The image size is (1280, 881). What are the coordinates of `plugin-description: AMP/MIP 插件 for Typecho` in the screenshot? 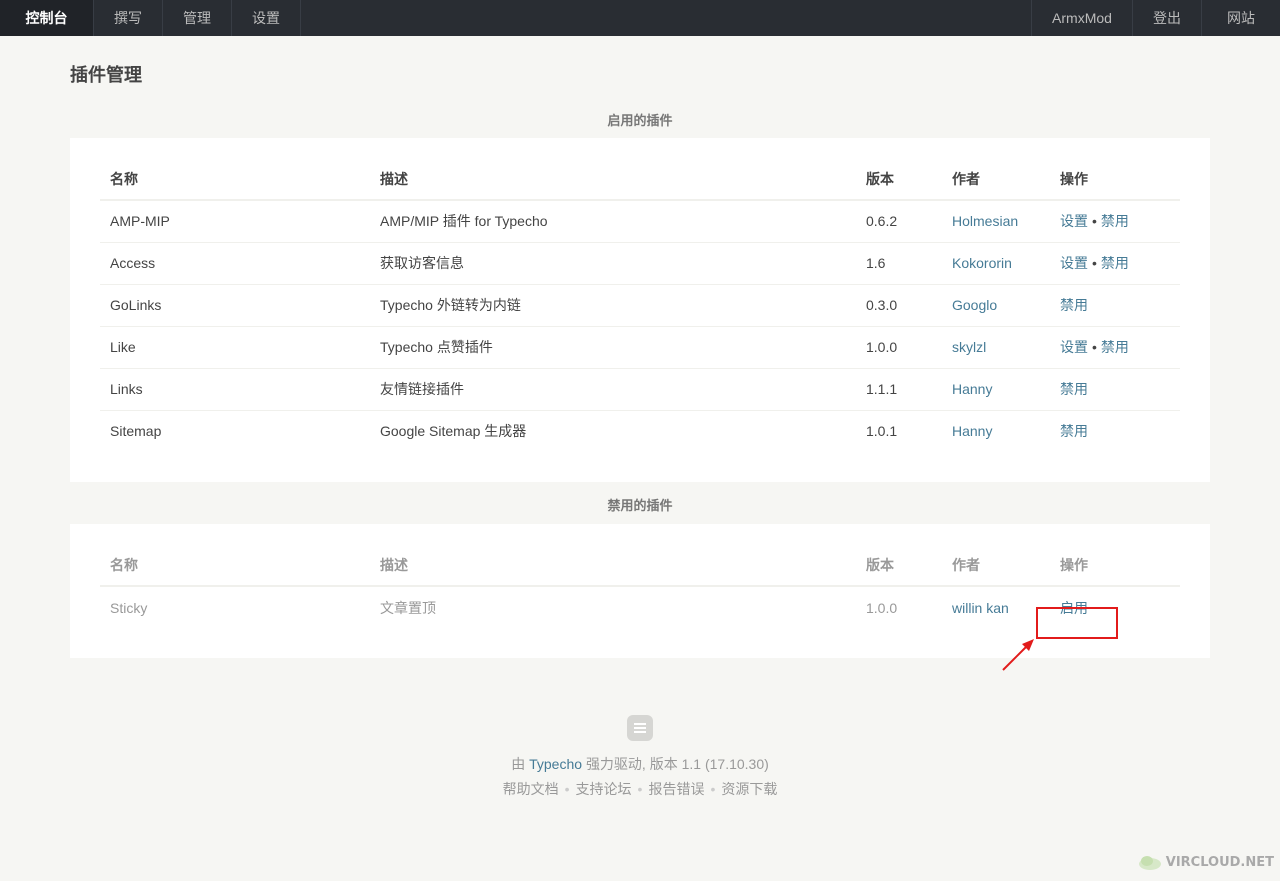 It's located at (613, 221).